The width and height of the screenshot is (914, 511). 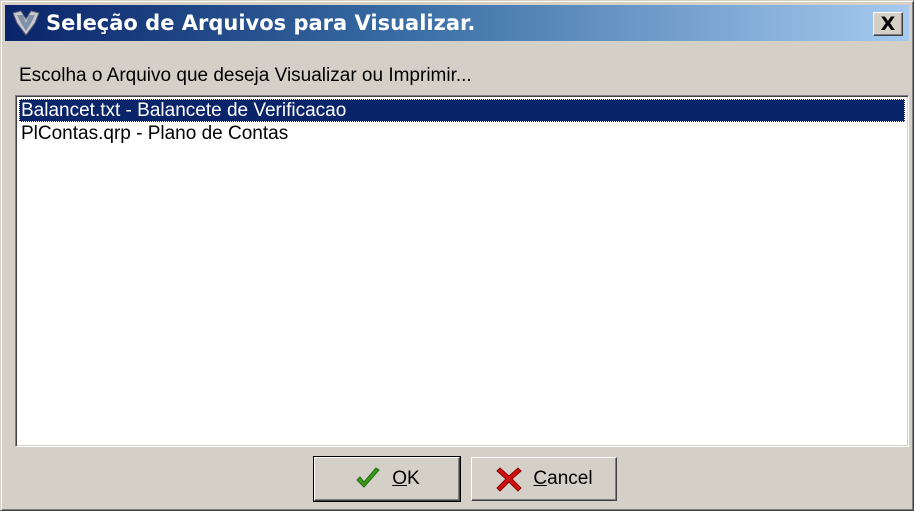 What do you see at coordinates (563, 478) in the screenshot?
I see `cancel-label: Cancel` at bounding box center [563, 478].